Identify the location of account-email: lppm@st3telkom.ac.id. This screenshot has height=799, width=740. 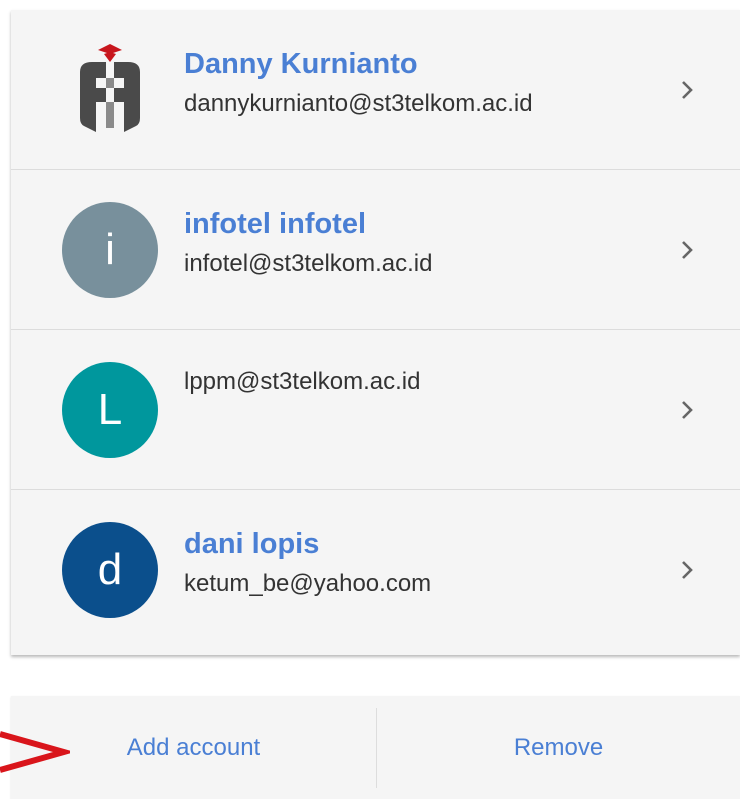
(302, 381).